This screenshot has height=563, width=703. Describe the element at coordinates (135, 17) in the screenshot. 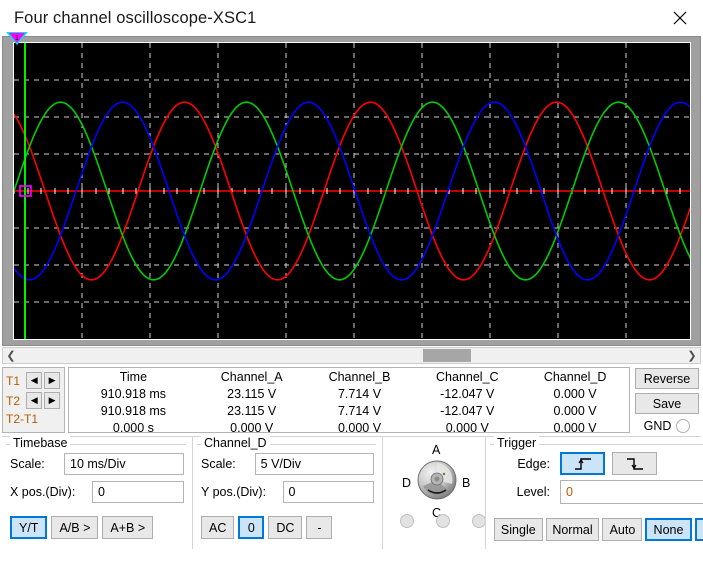

I see `window-title: Four channel oscilloscope-XSC1` at that location.